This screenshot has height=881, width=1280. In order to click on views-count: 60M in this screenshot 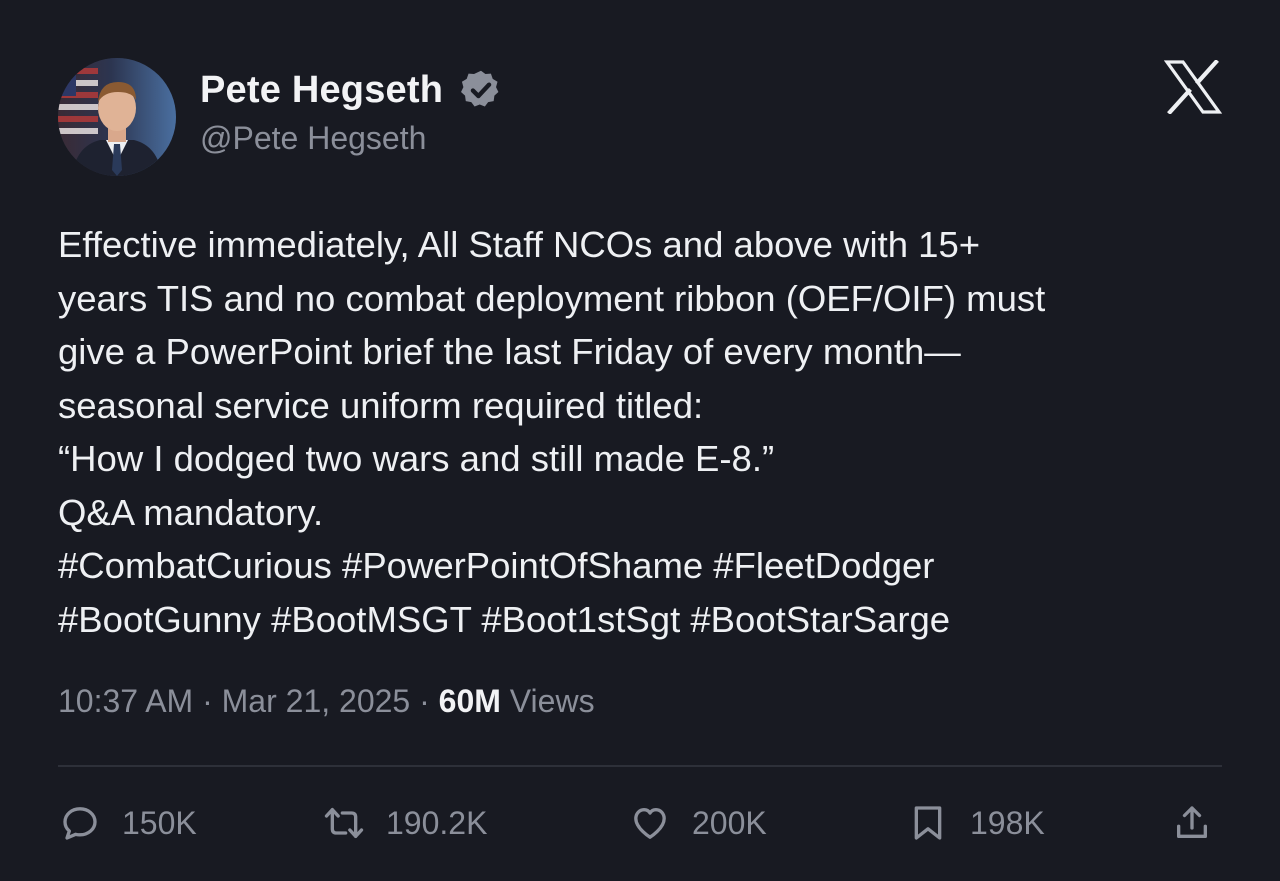, I will do `click(470, 701)`.